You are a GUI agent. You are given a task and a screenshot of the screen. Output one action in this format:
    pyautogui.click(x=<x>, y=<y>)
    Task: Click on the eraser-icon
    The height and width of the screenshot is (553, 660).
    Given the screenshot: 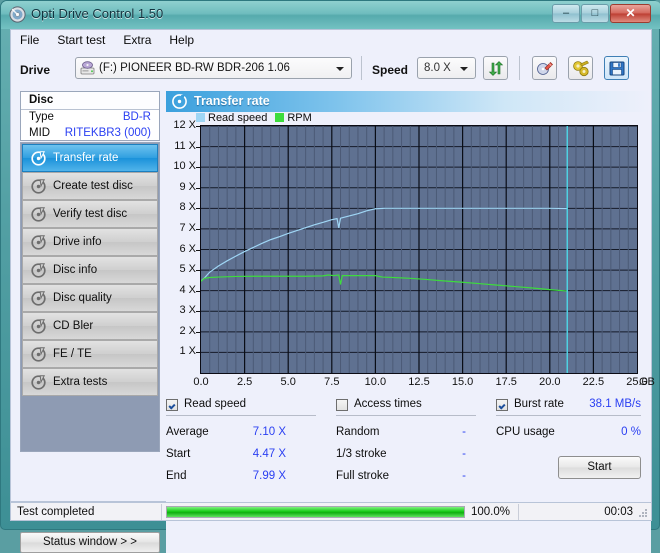 What is the action you would take?
    pyautogui.click(x=545, y=68)
    